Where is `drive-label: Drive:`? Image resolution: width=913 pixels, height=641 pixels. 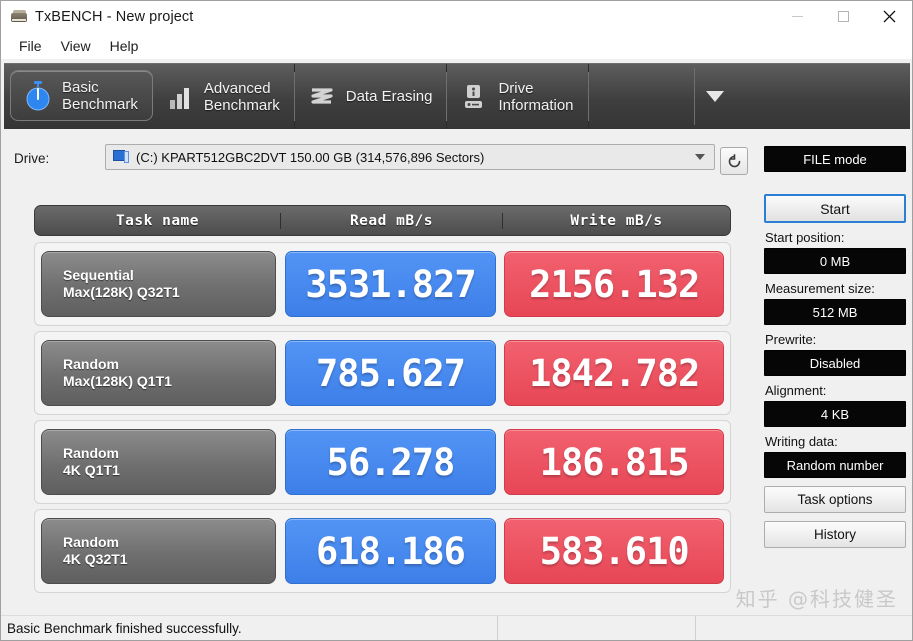
drive-label: Drive: is located at coordinates (32, 158).